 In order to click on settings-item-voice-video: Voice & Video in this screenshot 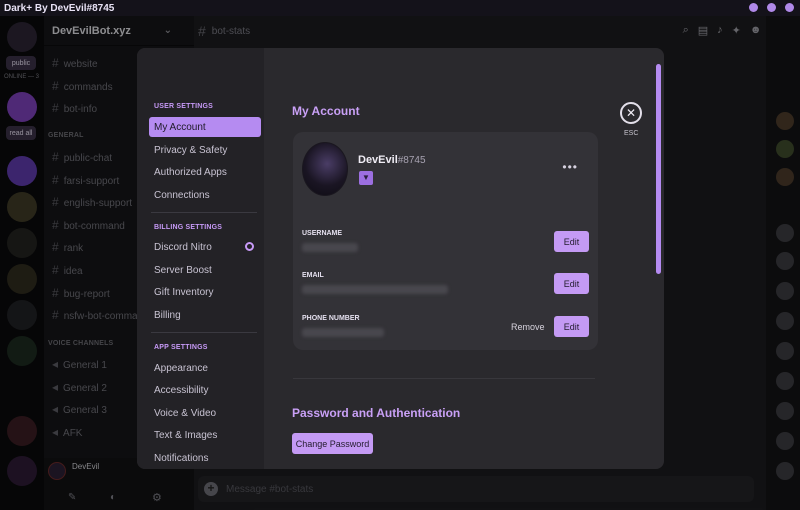, I will do `click(205, 413)`.